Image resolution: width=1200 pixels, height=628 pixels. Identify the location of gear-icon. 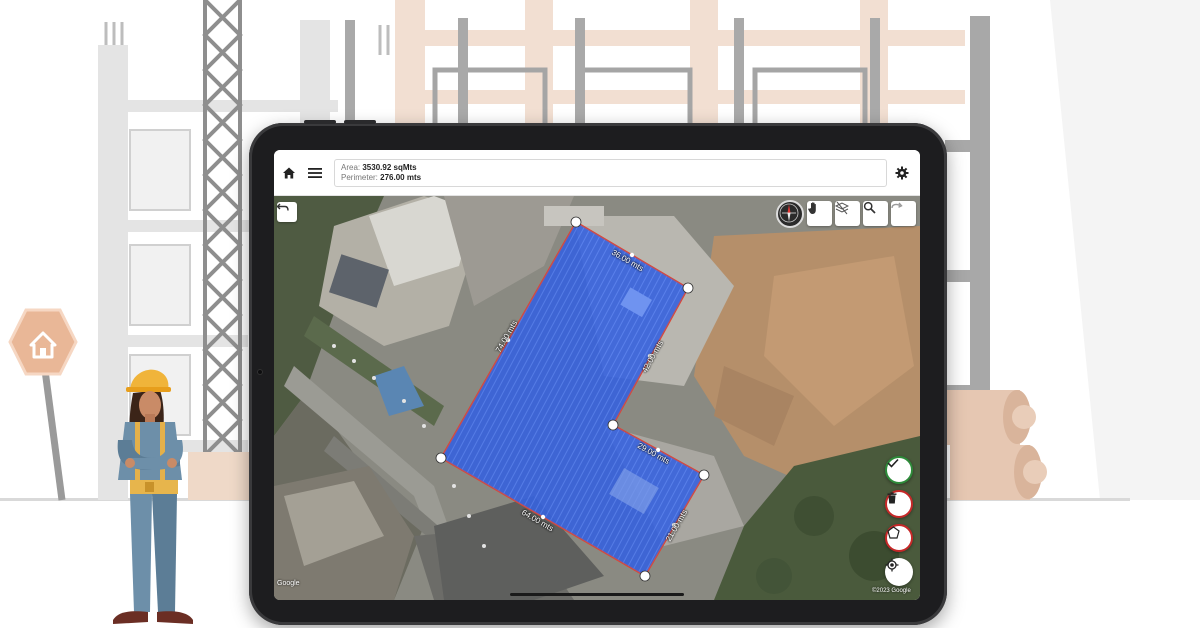
(902, 173).